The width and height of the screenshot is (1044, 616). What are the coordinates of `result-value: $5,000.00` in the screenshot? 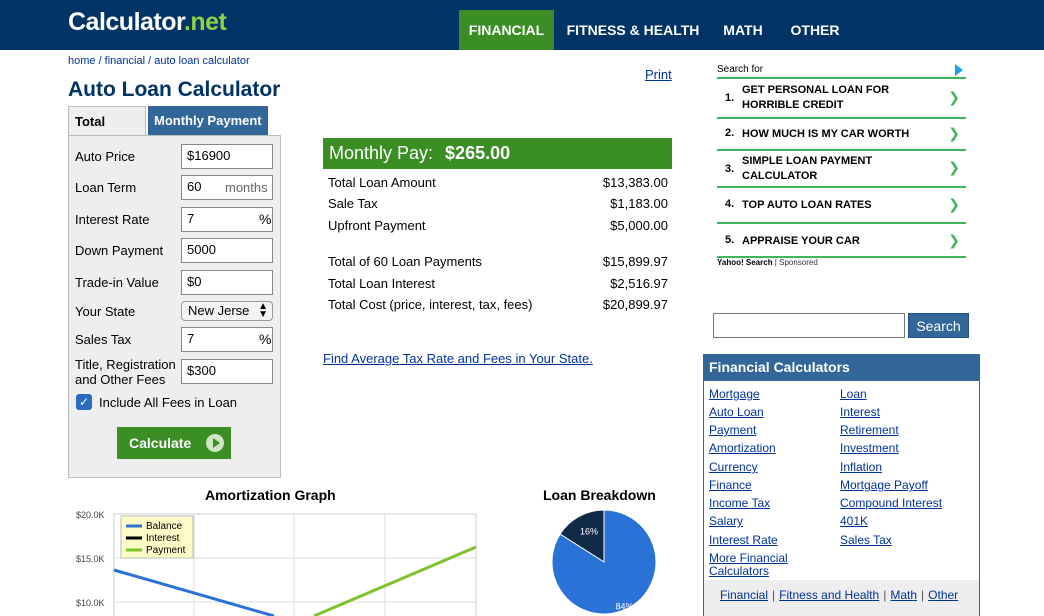 It's located at (639, 225).